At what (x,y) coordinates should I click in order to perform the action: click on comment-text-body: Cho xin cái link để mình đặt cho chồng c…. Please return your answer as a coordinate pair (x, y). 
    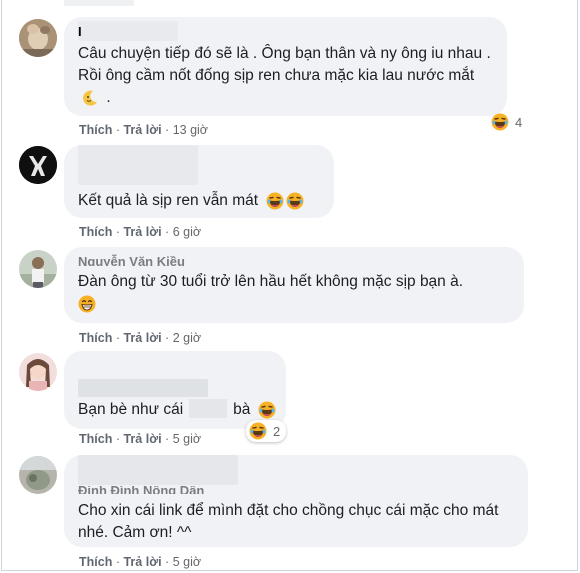
    Looking at the image, I should click on (288, 521).